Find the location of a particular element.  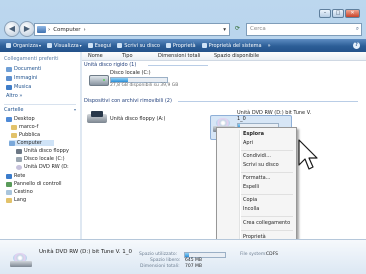

toolbar-more-button: » is located at coordinates (269, 46).